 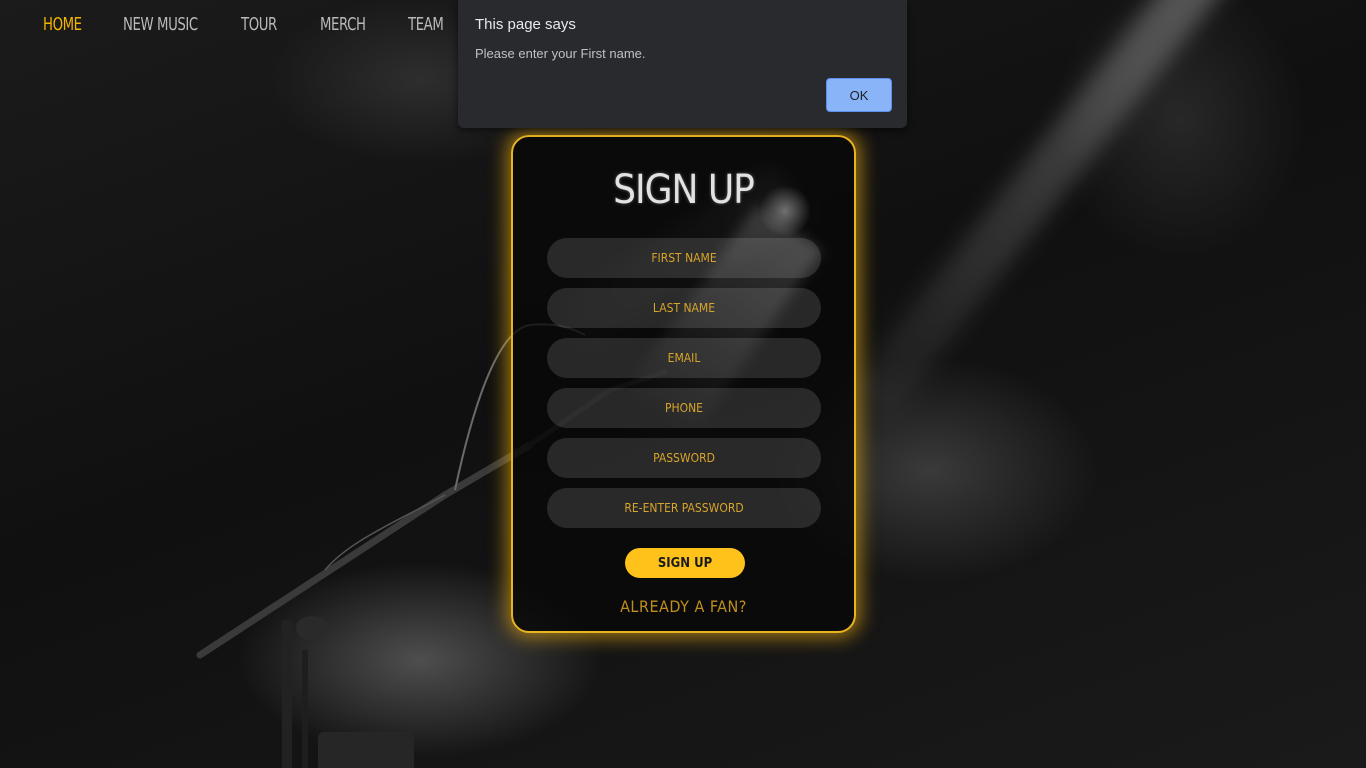 What do you see at coordinates (426, 24) in the screenshot?
I see `nav-team-link: TEAM` at bounding box center [426, 24].